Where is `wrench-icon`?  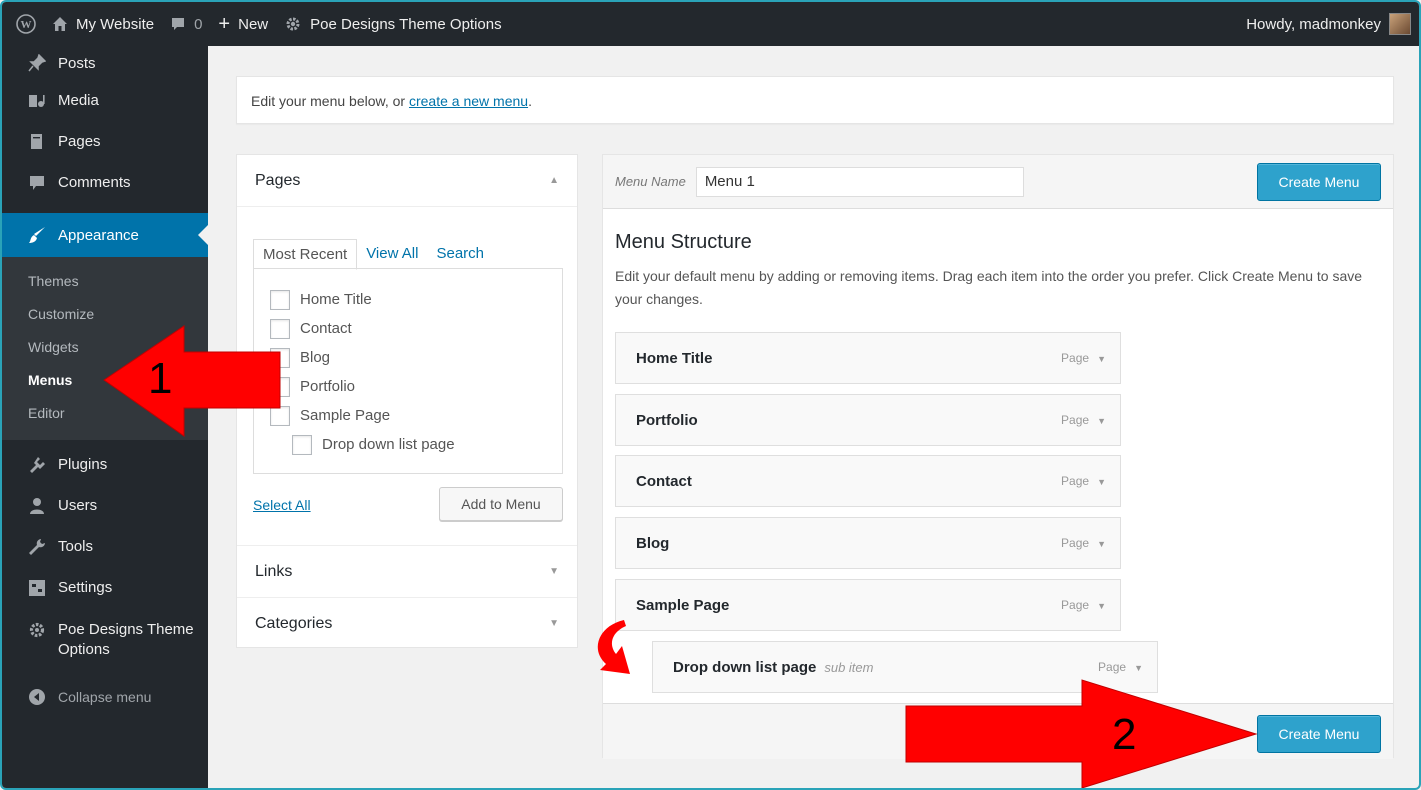 wrench-icon is located at coordinates (37, 547).